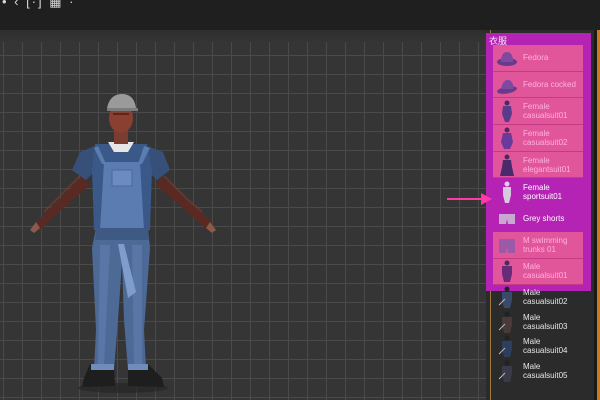 The image size is (600, 400). What do you see at coordinates (507, 245) in the screenshot?
I see `swimming-trunks-thumbnail-icon` at bounding box center [507, 245].